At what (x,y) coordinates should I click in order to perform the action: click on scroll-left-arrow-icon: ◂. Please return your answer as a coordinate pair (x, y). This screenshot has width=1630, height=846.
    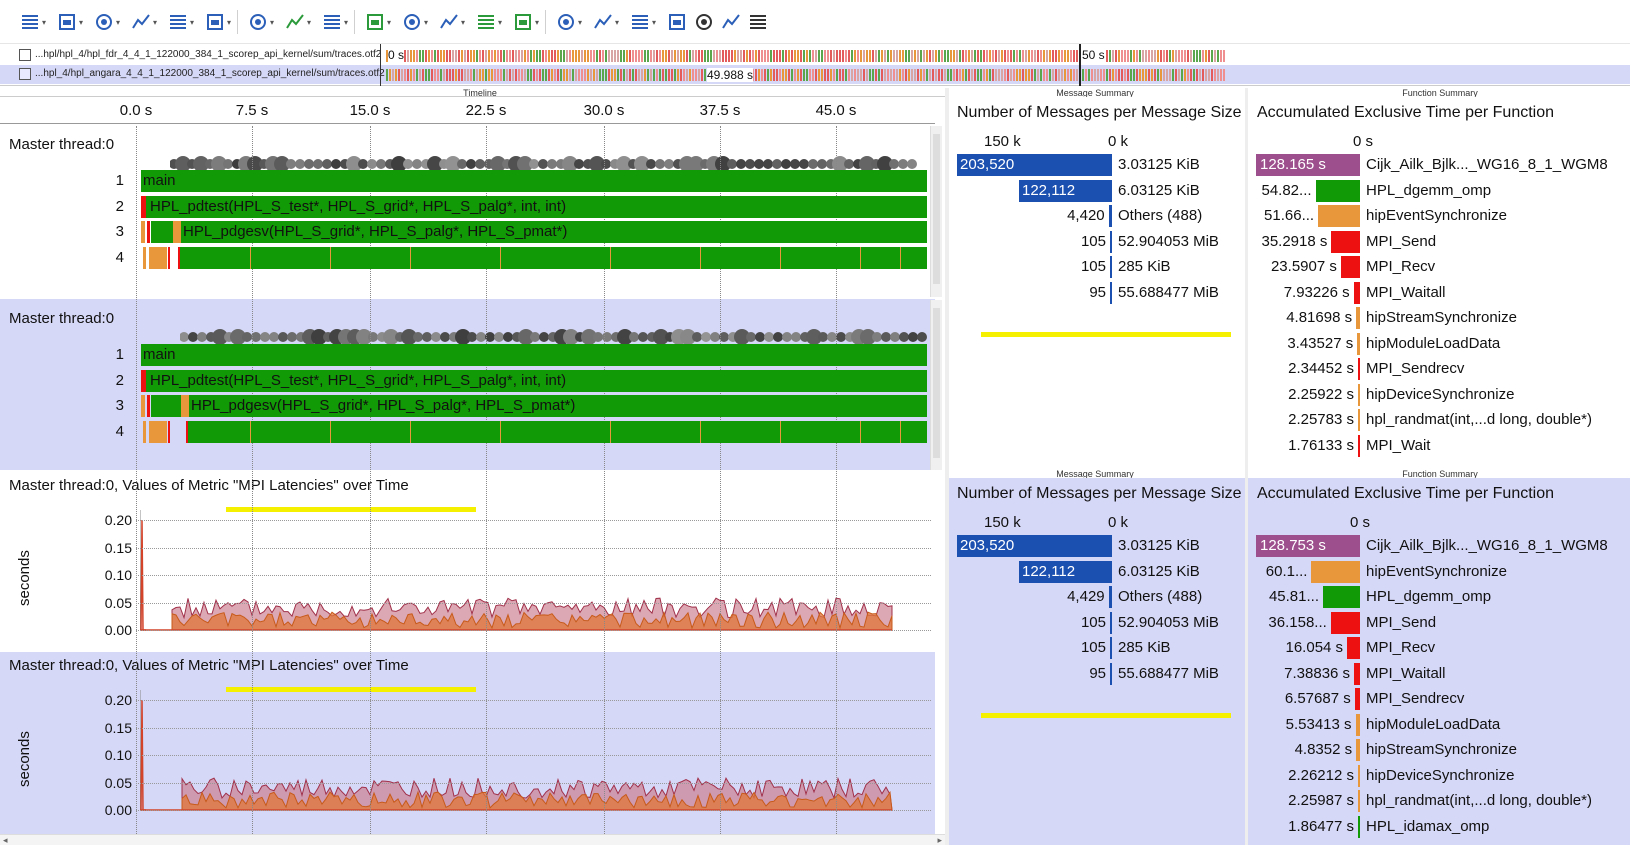
    Looking at the image, I should click on (5, 840).